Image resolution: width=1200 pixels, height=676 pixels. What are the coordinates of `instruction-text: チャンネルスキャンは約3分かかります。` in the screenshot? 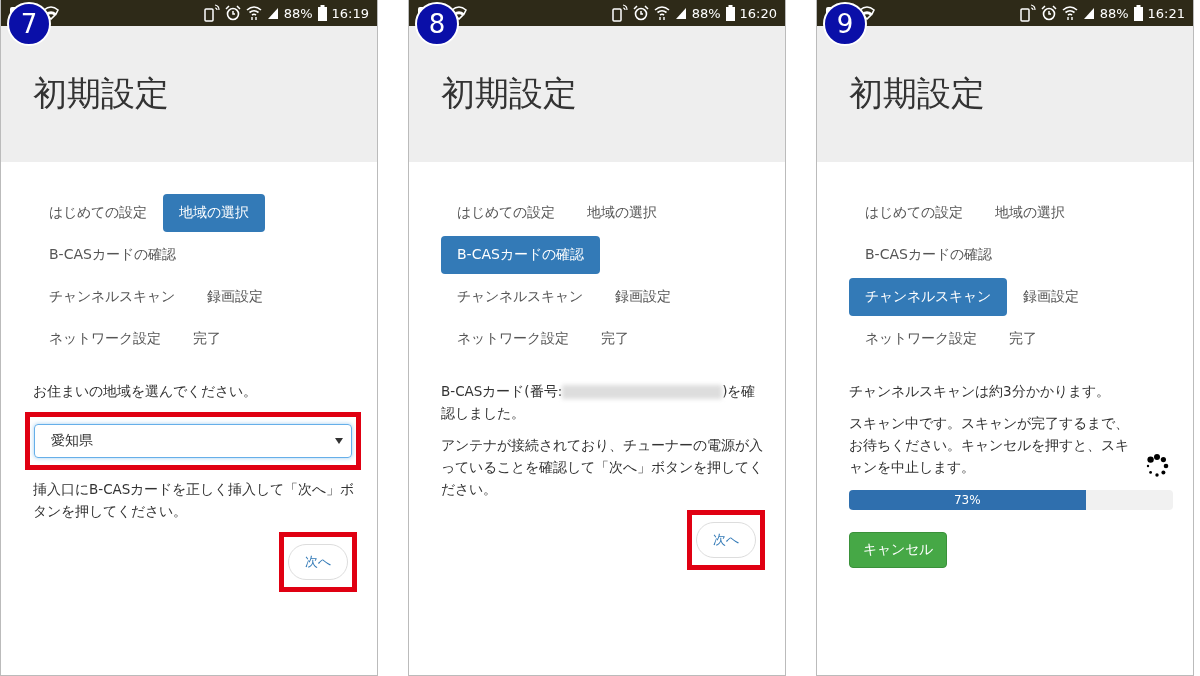 It's located at (980, 391).